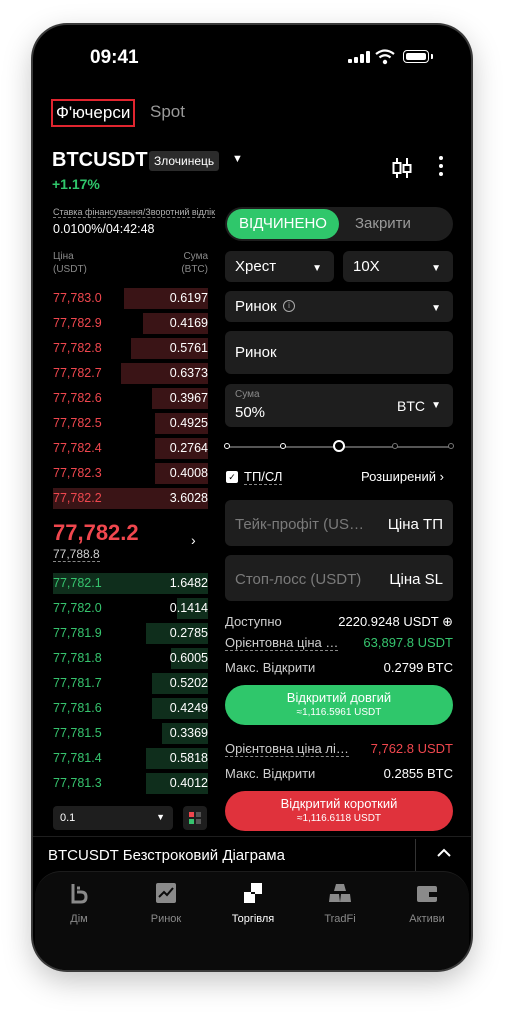  I want to click on add-funds-icon: ⊕, so click(447, 621).